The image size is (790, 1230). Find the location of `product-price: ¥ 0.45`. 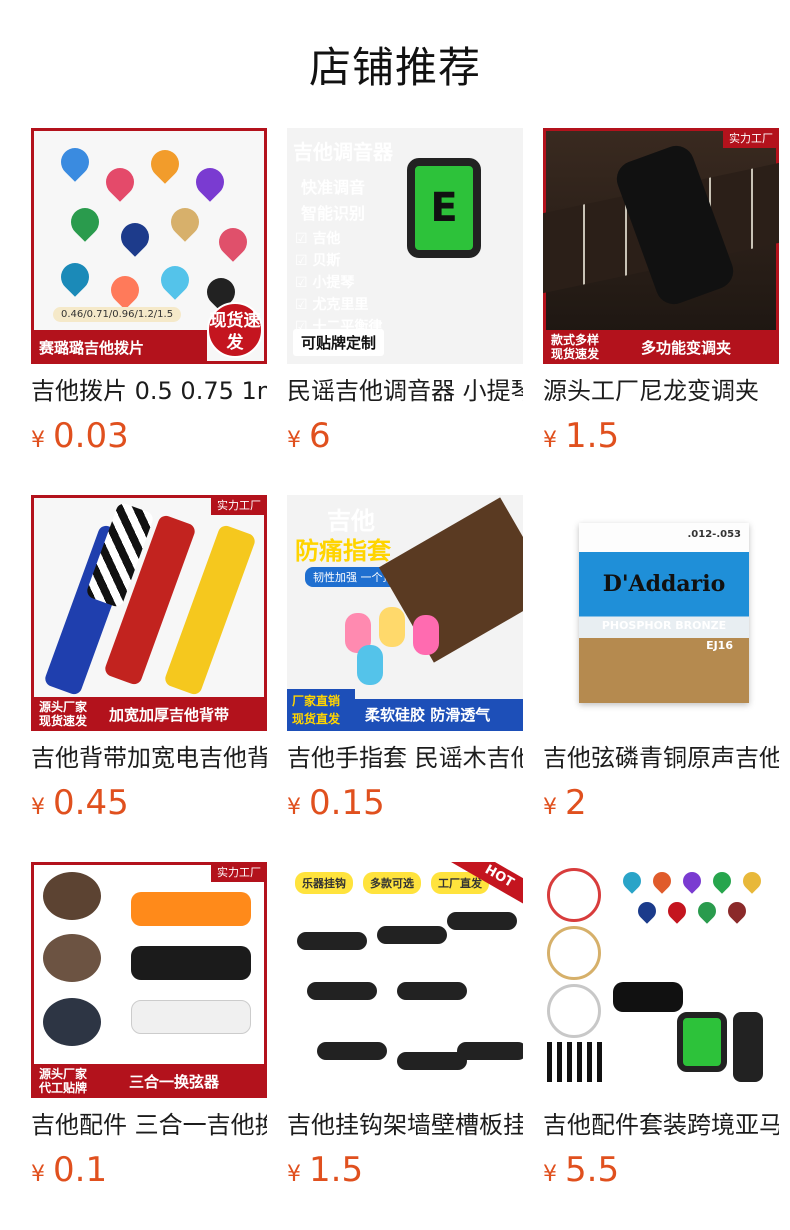

product-price: ¥ 0.45 is located at coordinates (159, 803).